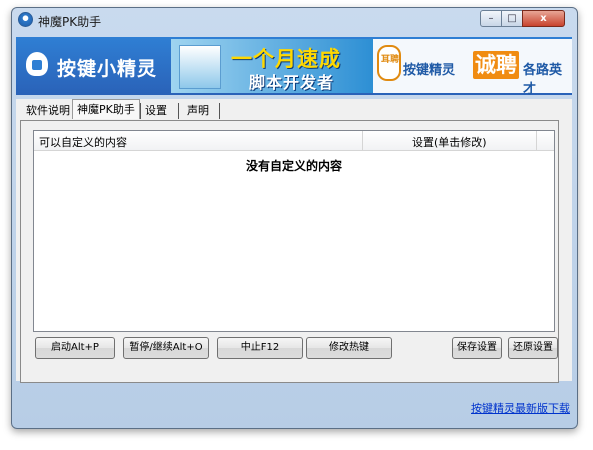  I want to click on product-box-icon, so click(200, 67).